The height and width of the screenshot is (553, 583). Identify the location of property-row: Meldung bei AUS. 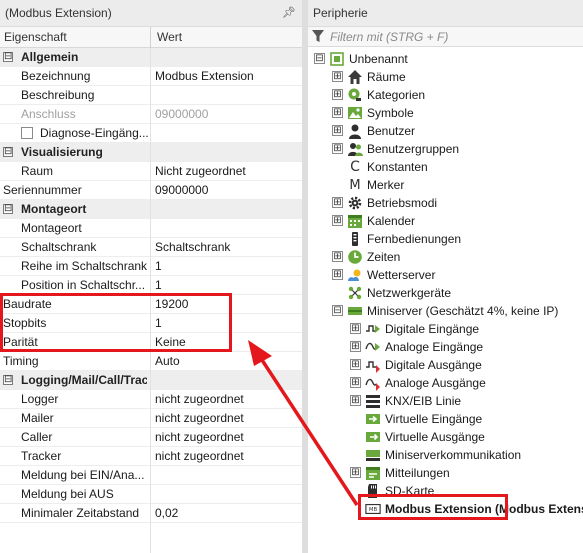
(151, 494).